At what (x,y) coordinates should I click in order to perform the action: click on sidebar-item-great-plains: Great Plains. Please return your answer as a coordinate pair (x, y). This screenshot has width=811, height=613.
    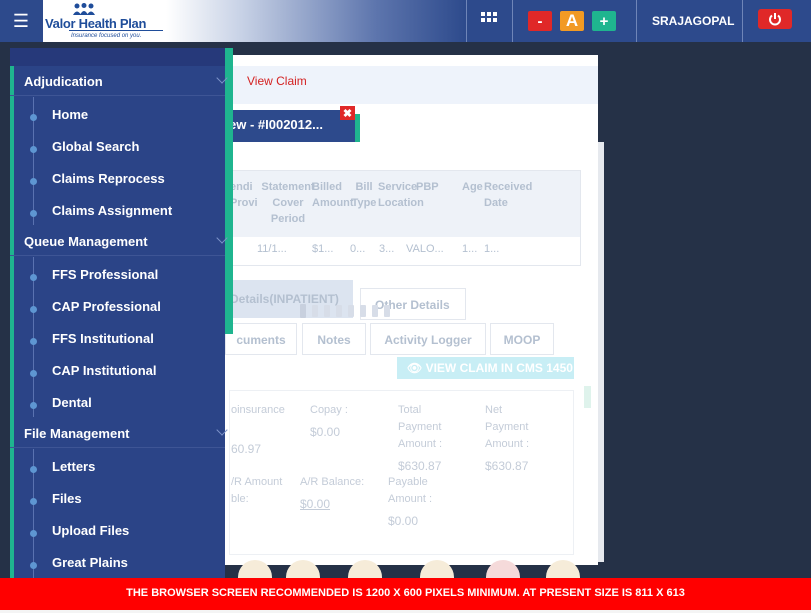
    Looking at the image, I should click on (90, 562).